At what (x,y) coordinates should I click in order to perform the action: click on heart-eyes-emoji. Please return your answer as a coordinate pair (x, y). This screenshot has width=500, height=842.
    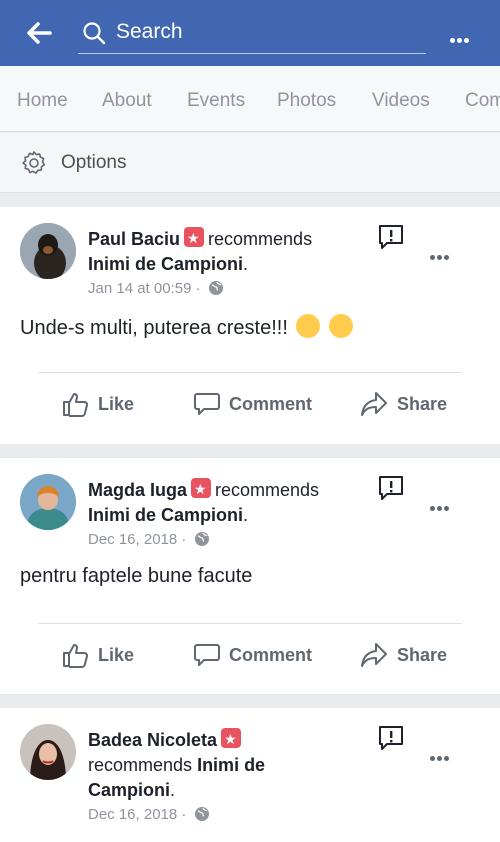
    Looking at the image, I should click on (341, 326).